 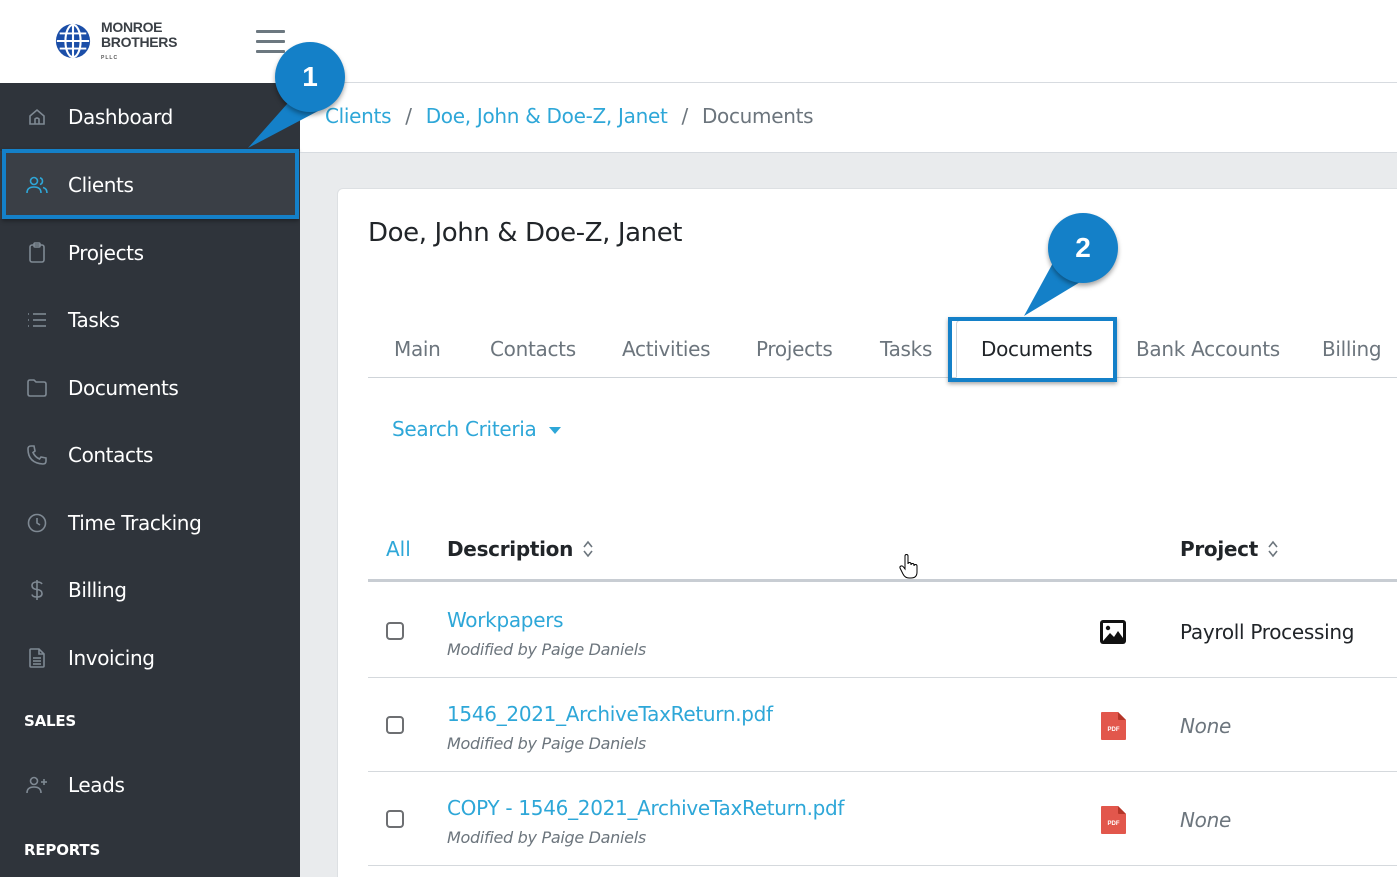 I want to click on search-criteria-label: Search Criteria, so click(x=464, y=429).